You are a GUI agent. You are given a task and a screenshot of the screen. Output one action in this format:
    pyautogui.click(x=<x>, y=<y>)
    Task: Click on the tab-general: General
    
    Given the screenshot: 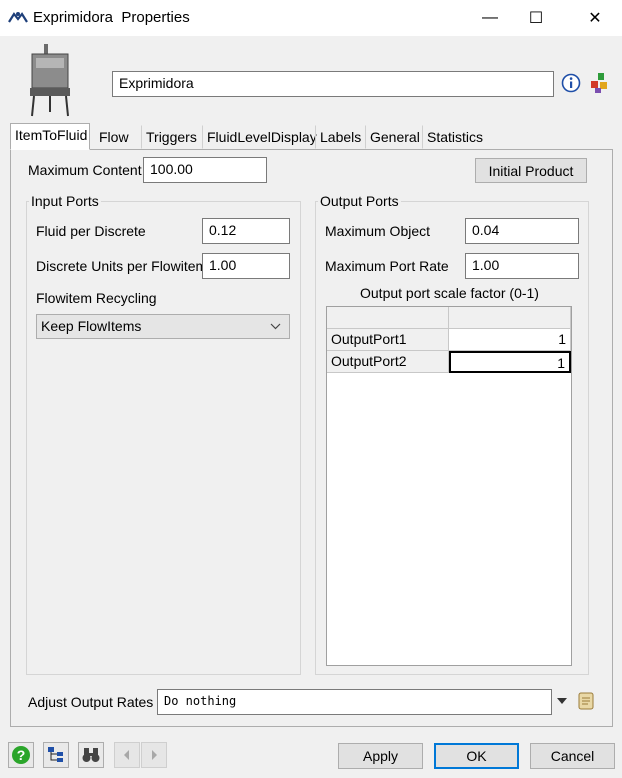 What is the action you would take?
    pyautogui.click(x=392, y=137)
    